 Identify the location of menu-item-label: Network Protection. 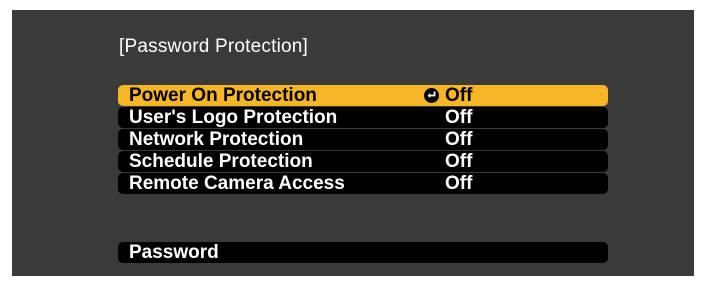
(216, 139).